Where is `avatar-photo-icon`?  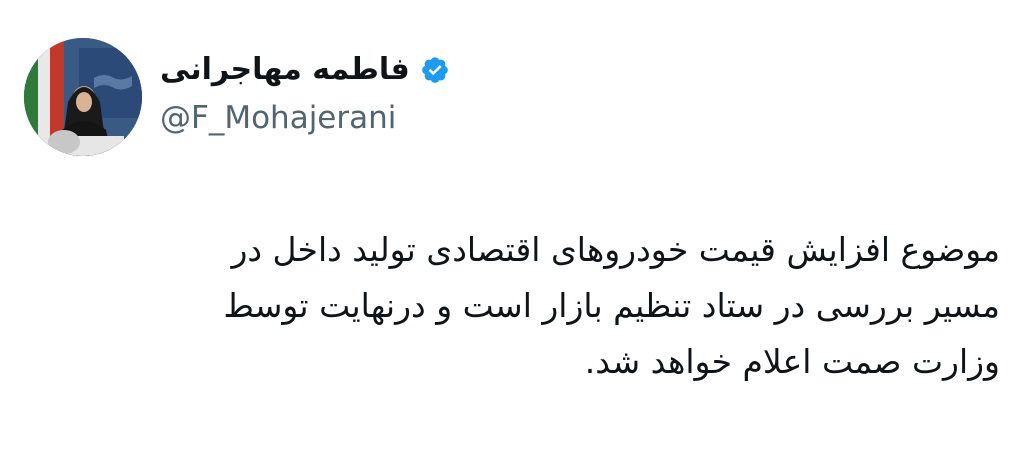 avatar-photo-icon is located at coordinates (83, 97).